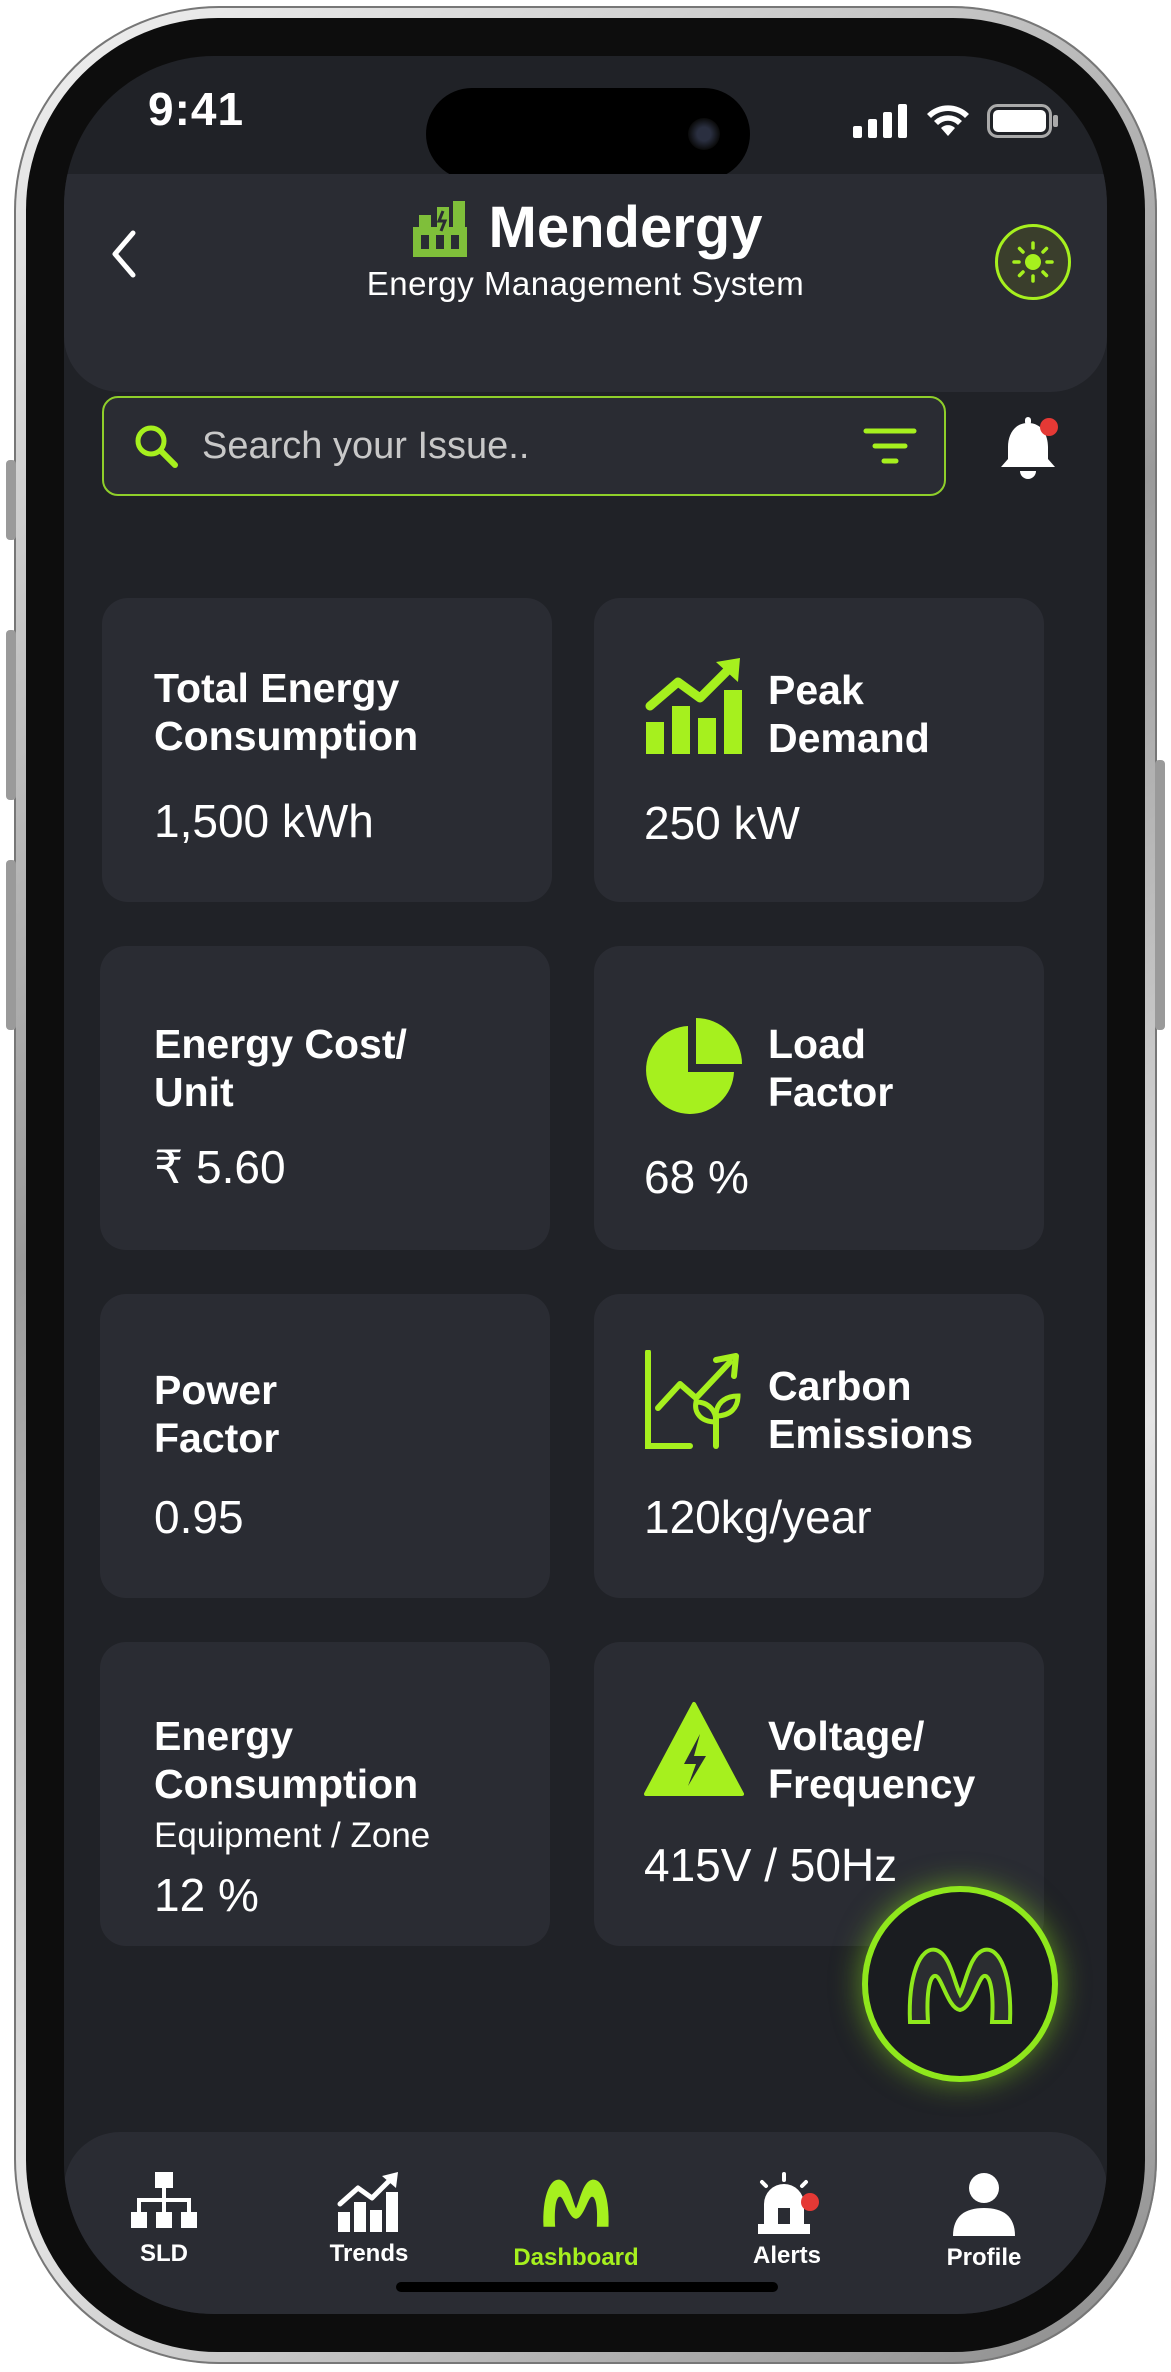 The width and height of the screenshot is (1171, 2372). Describe the element at coordinates (325, 1446) in the screenshot. I see `card-power-factor: Power Factor 0.95` at that location.